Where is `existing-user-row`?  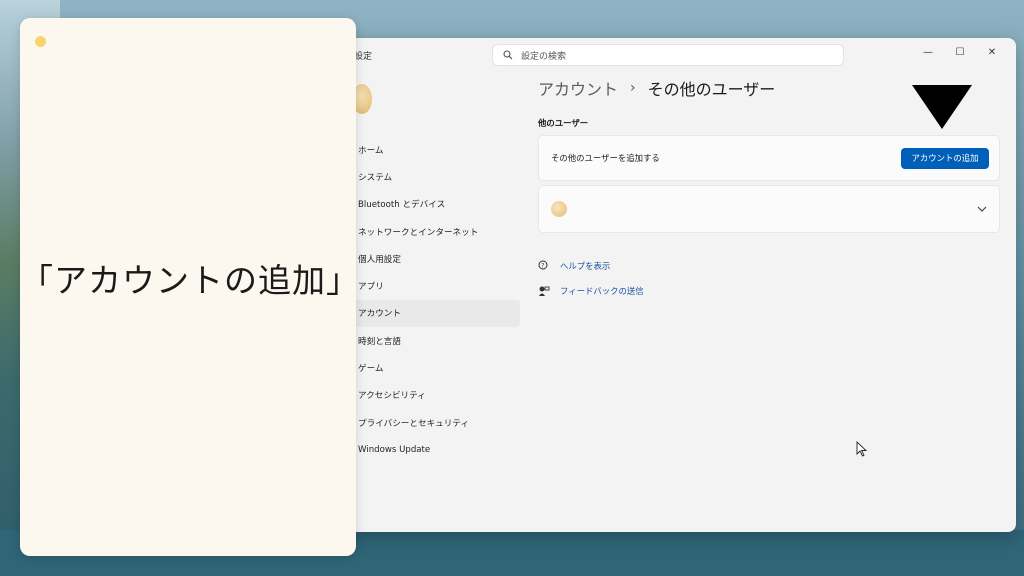
existing-user-row is located at coordinates (769, 209).